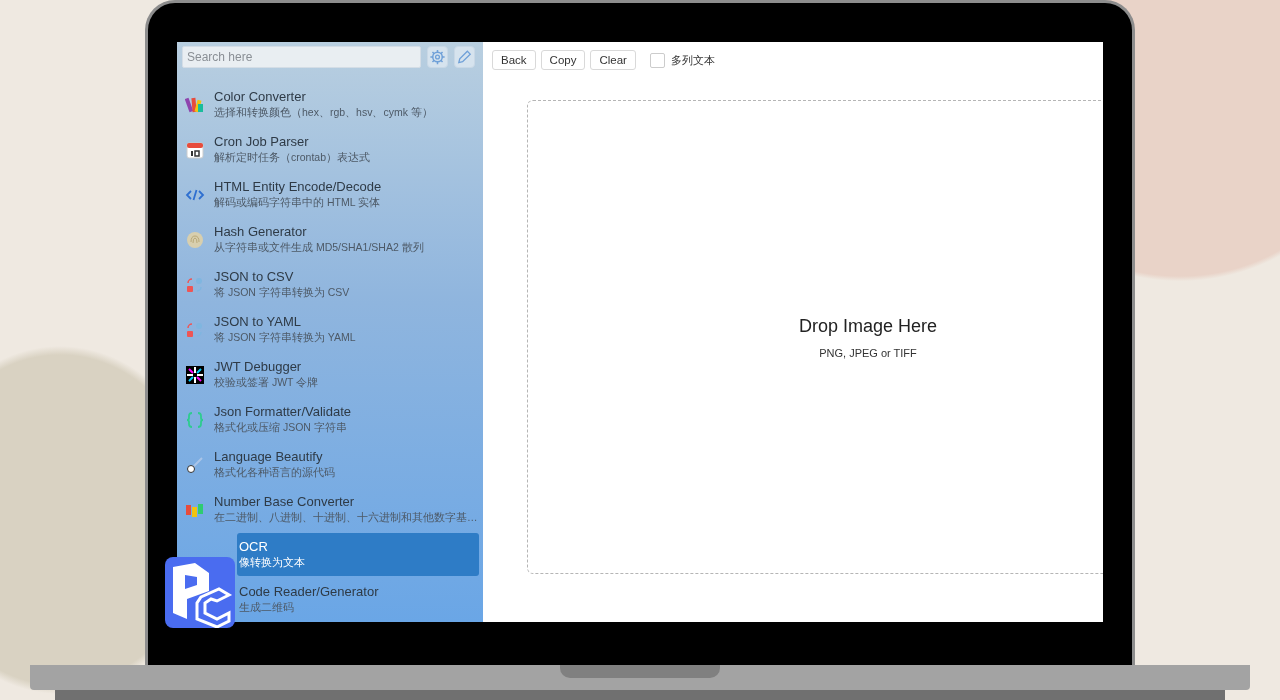  I want to click on tool-title: Language Beautify, so click(269, 456).